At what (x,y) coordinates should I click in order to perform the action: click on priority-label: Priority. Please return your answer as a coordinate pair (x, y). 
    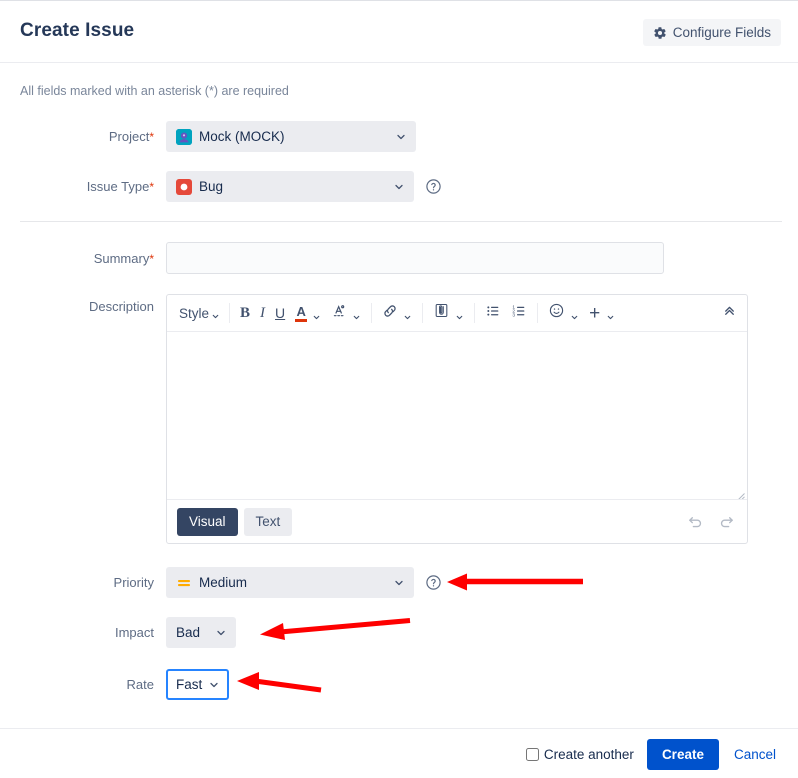
    Looking at the image, I should click on (133, 582).